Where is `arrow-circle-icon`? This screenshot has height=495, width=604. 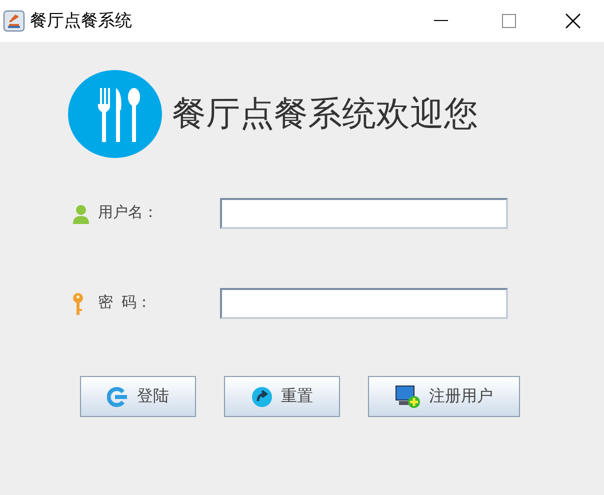 arrow-circle-icon is located at coordinates (118, 396).